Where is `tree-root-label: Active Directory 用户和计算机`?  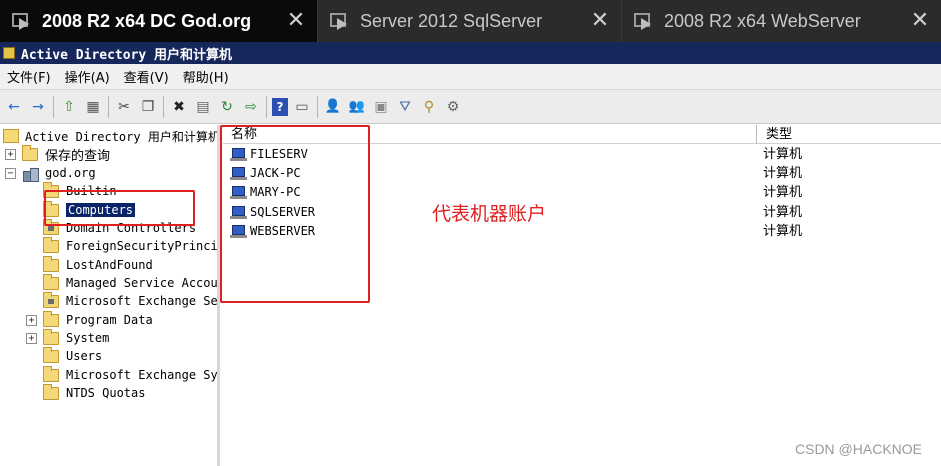 tree-root-label: Active Directory 用户和计算机 is located at coordinates (122, 136).